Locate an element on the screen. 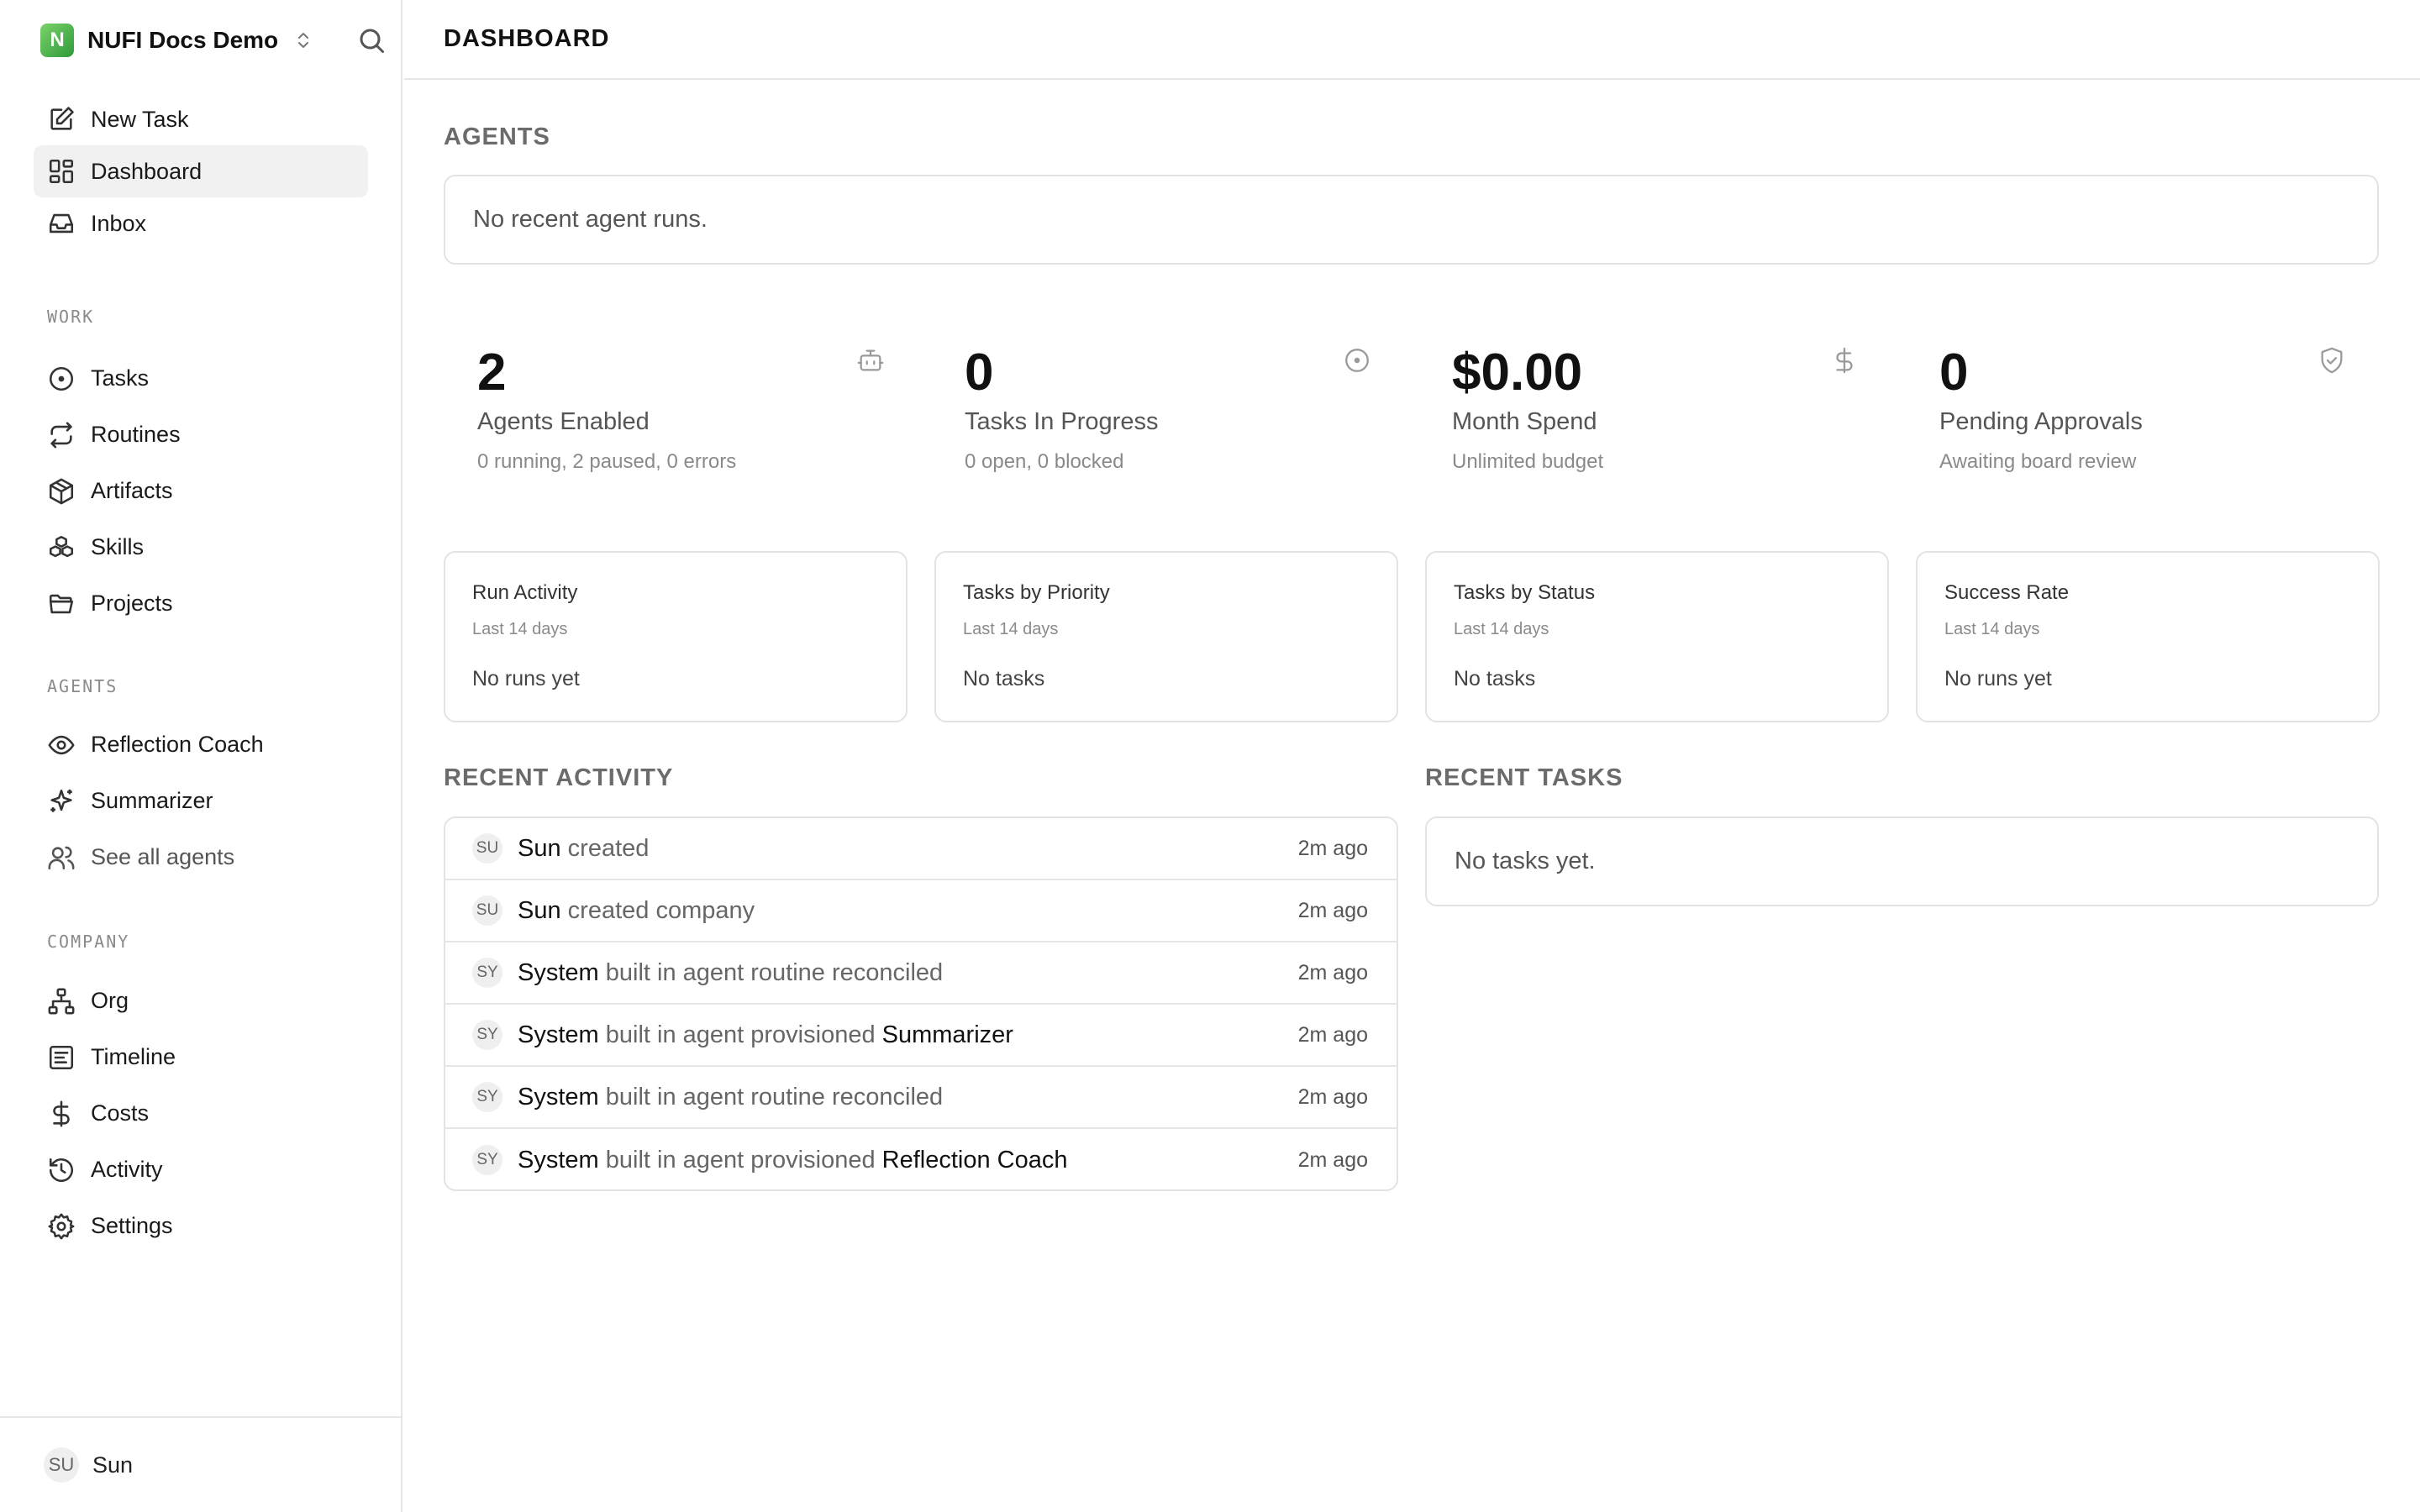  metric-value: $0.00 is located at coordinates (1517, 373).